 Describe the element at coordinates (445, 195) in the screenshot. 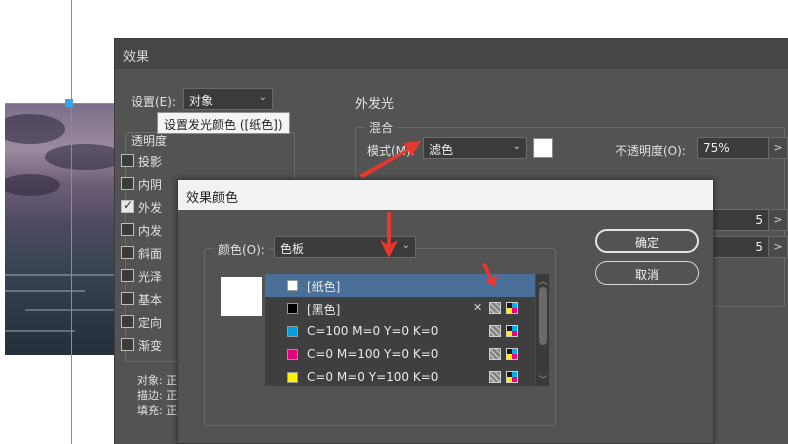

I see `color-dialog-title-bar: 效果颜色` at that location.